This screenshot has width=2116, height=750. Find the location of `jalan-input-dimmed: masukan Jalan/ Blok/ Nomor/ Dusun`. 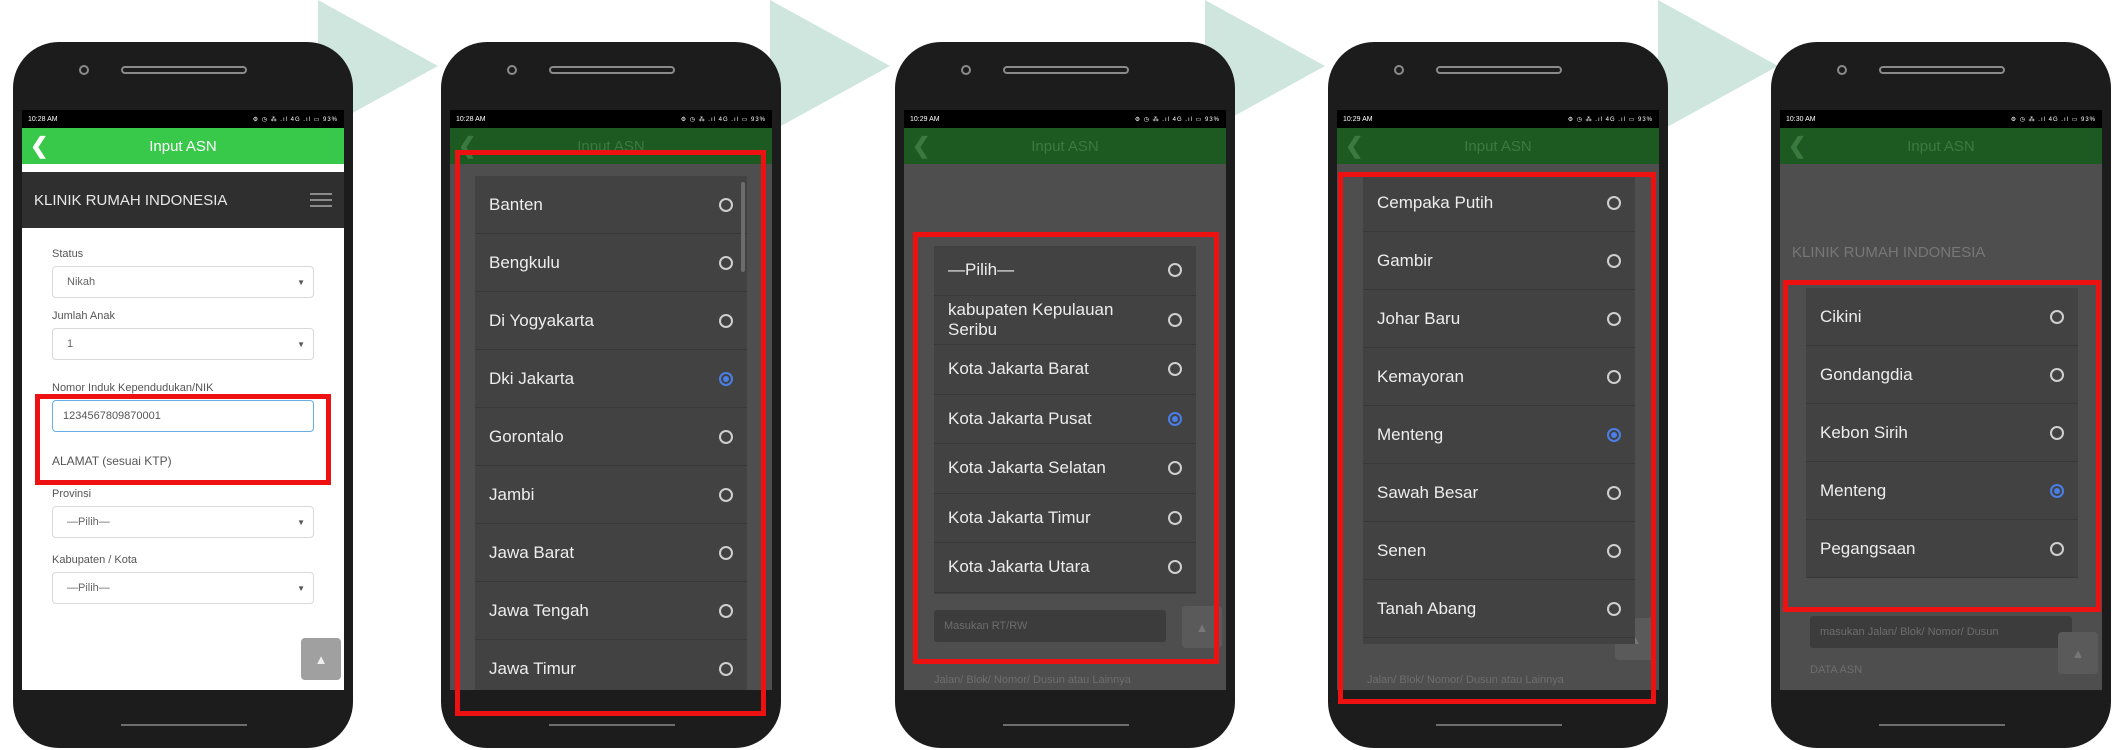

jalan-input-dimmed: masukan Jalan/ Blok/ Nomor/ Dusun is located at coordinates (1941, 632).